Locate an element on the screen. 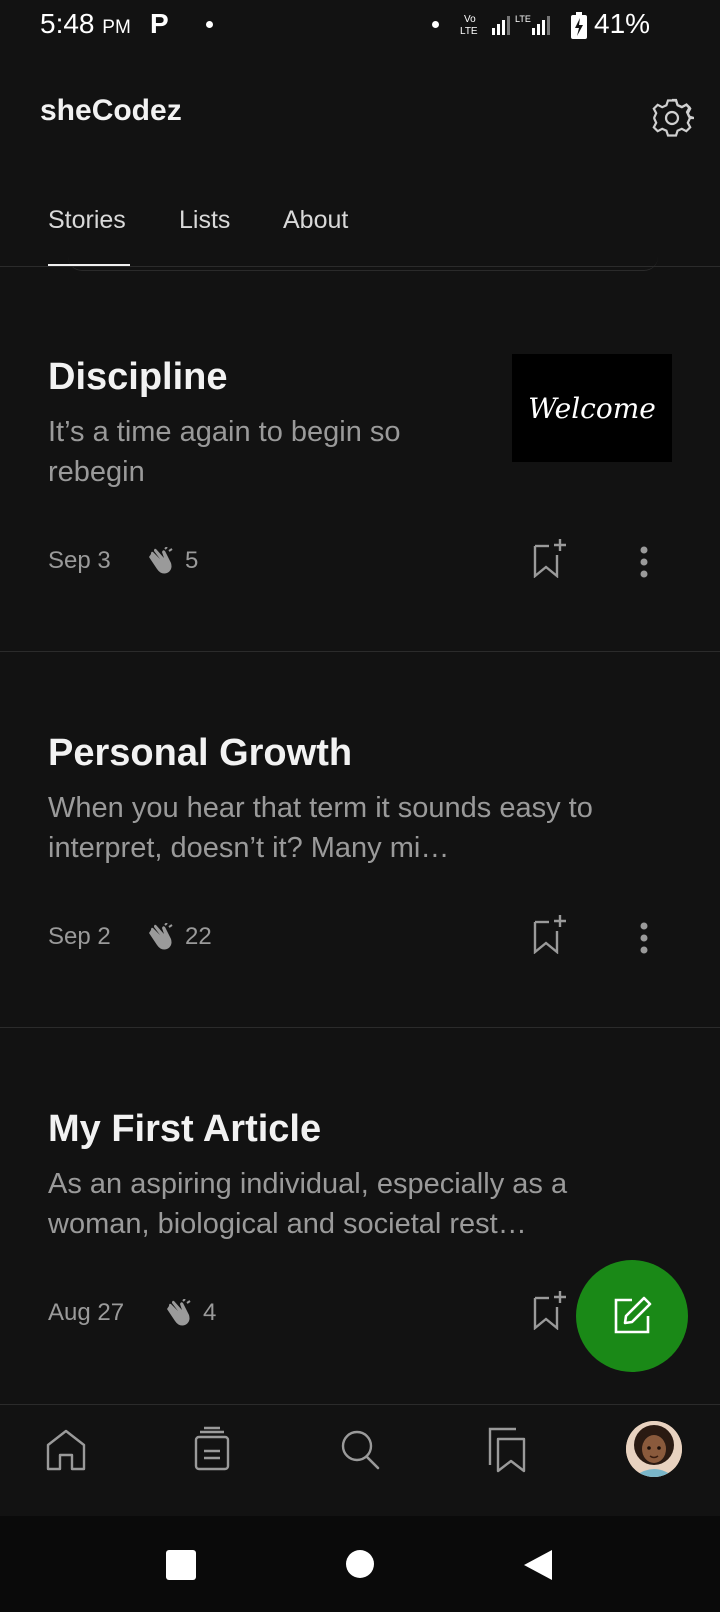 The image size is (720, 1612). back-button is located at coordinates (538, 1565).